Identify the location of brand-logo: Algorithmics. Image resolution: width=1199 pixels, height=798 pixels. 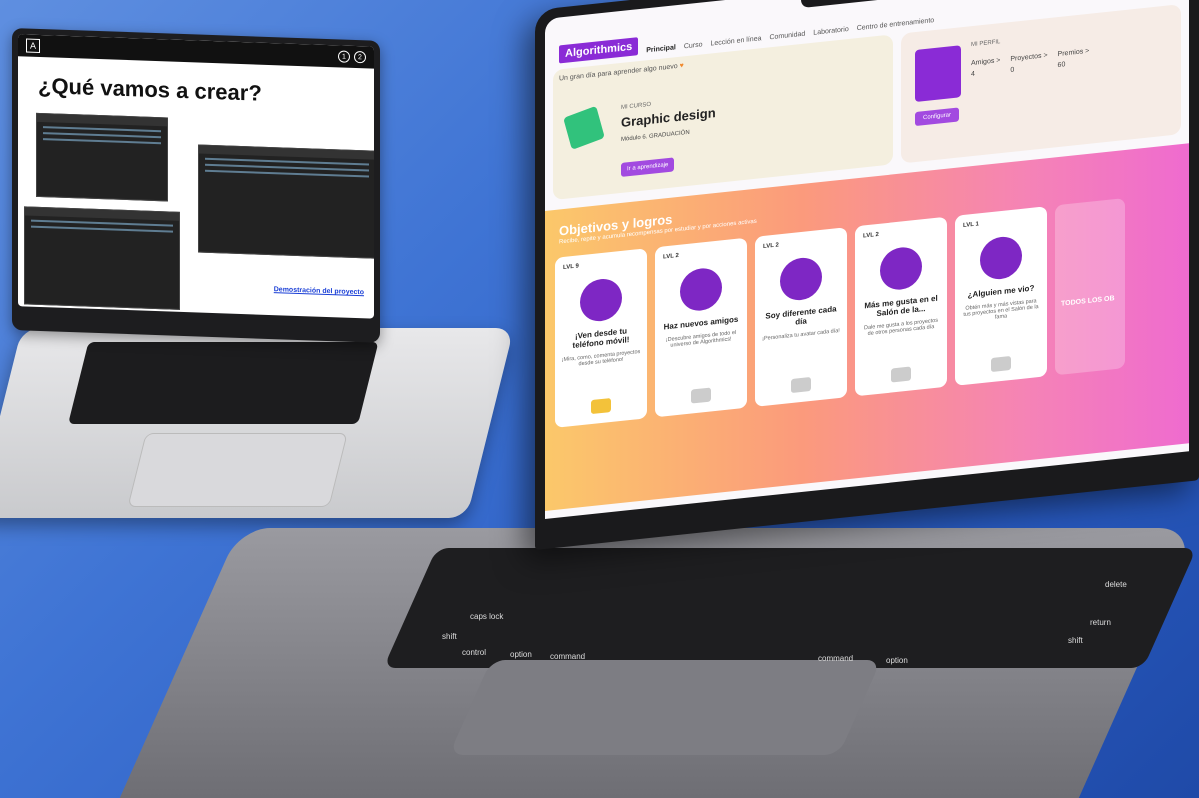
(599, 50).